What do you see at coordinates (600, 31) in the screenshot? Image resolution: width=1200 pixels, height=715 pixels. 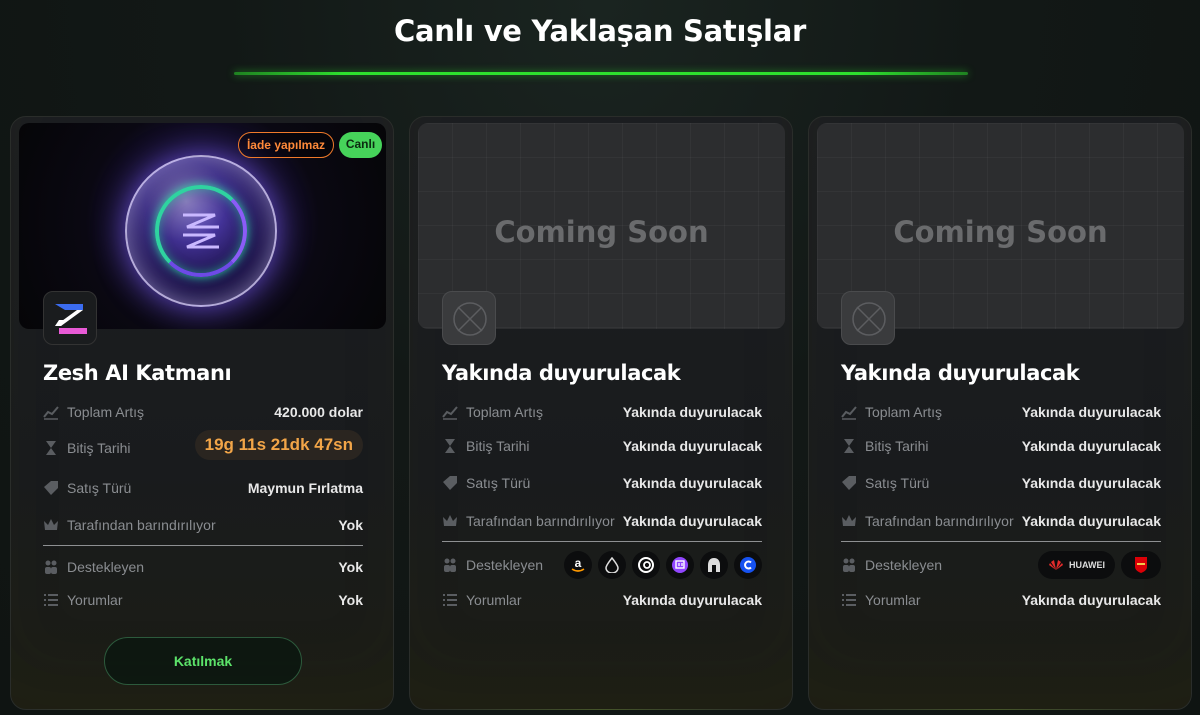 I see `page-title: Canlı ve Yaklaşan Satışlar` at bounding box center [600, 31].